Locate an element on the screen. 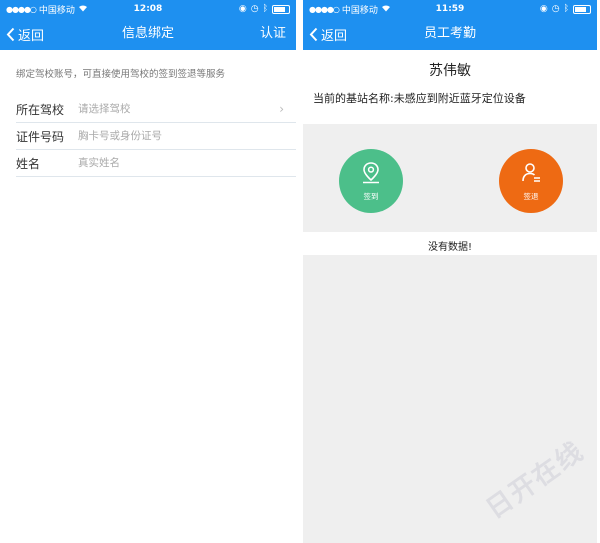 The height and width of the screenshot is (543, 600). nav-bar: 返回 员工考勤 is located at coordinates (450, 34).